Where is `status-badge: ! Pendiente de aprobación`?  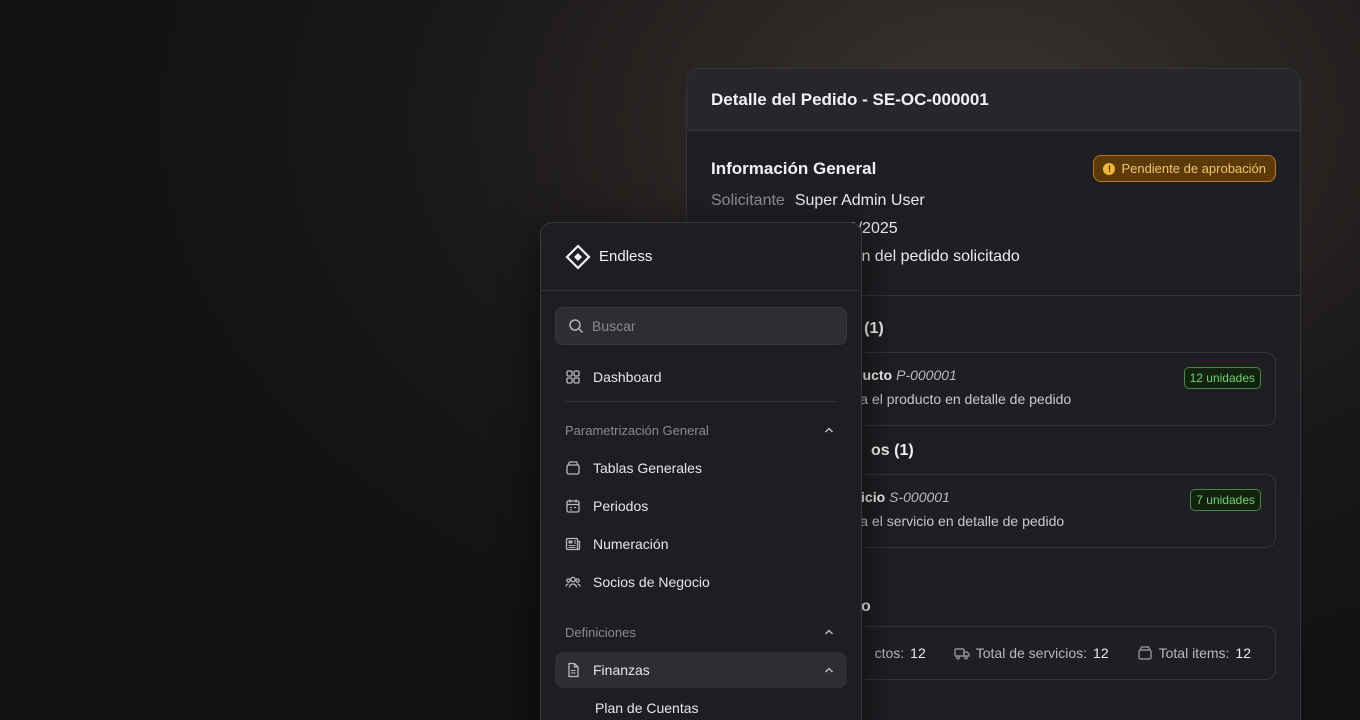 status-badge: ! Pendiente de aprobación is located at coordinates (1184, 168).